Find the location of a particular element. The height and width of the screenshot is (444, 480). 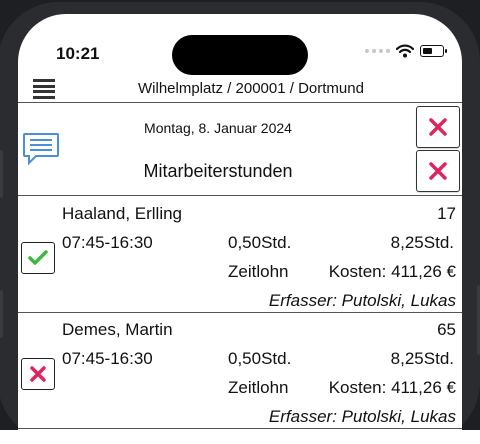

reject-checkbox is located at coordinates (38, 374).